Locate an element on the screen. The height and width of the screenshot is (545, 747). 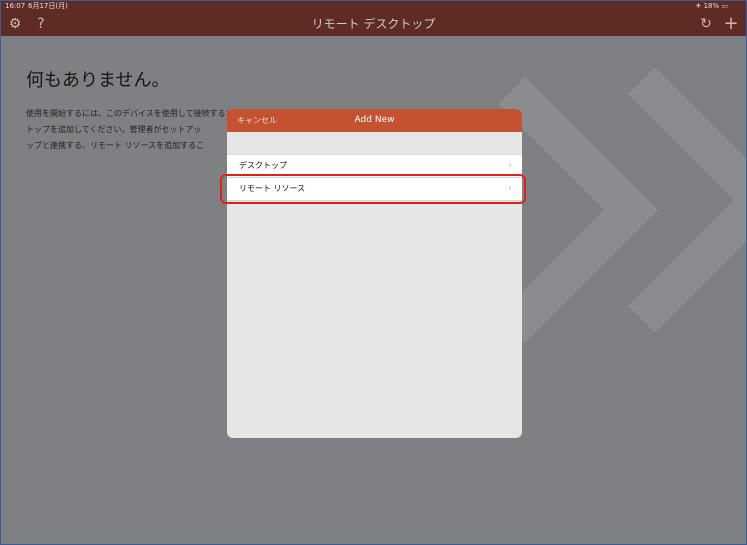
nav-bar: ⚙ ? リモート デスクトップ ↻ + is located at coordinates (373, 24).